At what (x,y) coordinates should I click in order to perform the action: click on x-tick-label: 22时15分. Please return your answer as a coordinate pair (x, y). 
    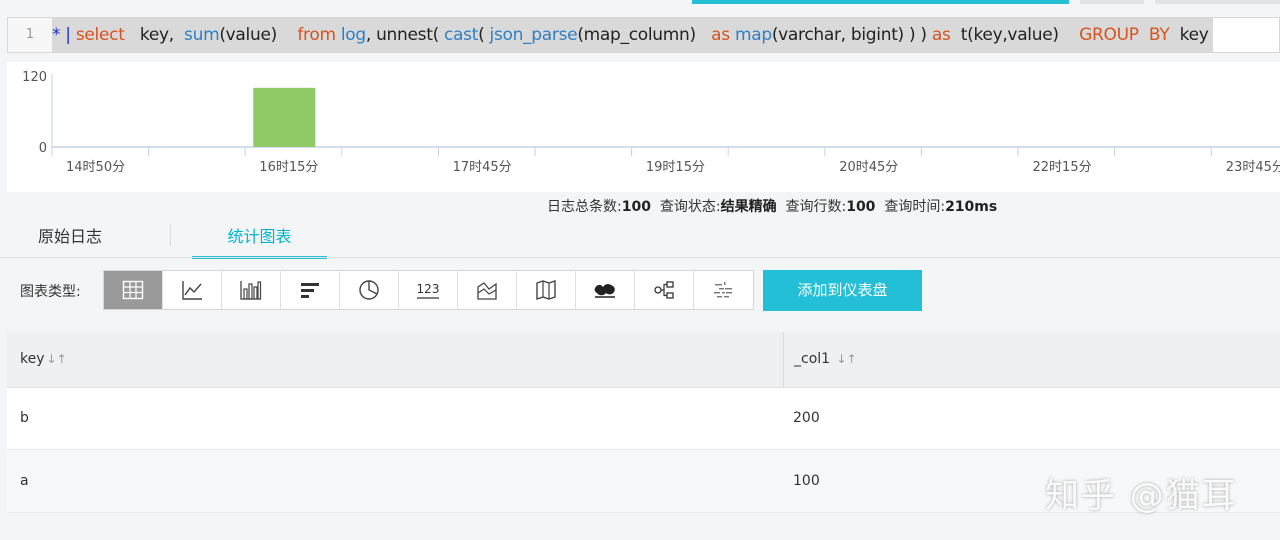
    Looking at the image, I should click on (1062, 167).